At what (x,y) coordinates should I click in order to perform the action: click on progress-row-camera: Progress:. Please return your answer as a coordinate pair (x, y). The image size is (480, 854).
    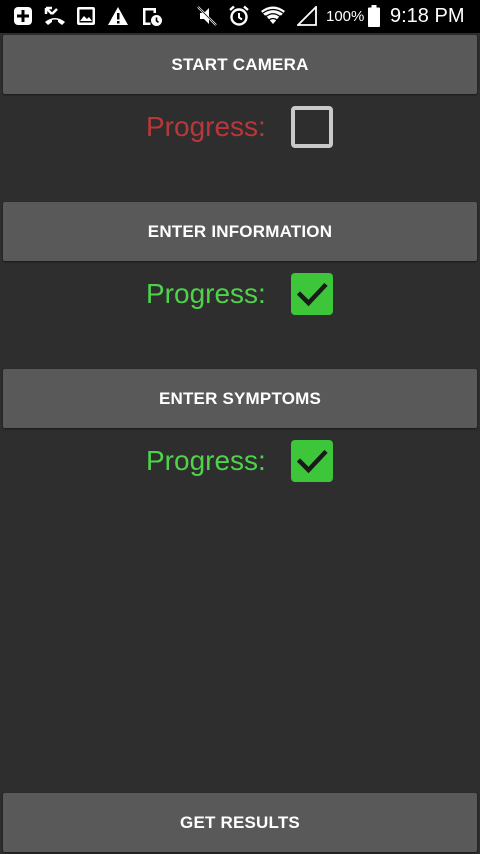
    Looking at the image, I should click on (240, 127).